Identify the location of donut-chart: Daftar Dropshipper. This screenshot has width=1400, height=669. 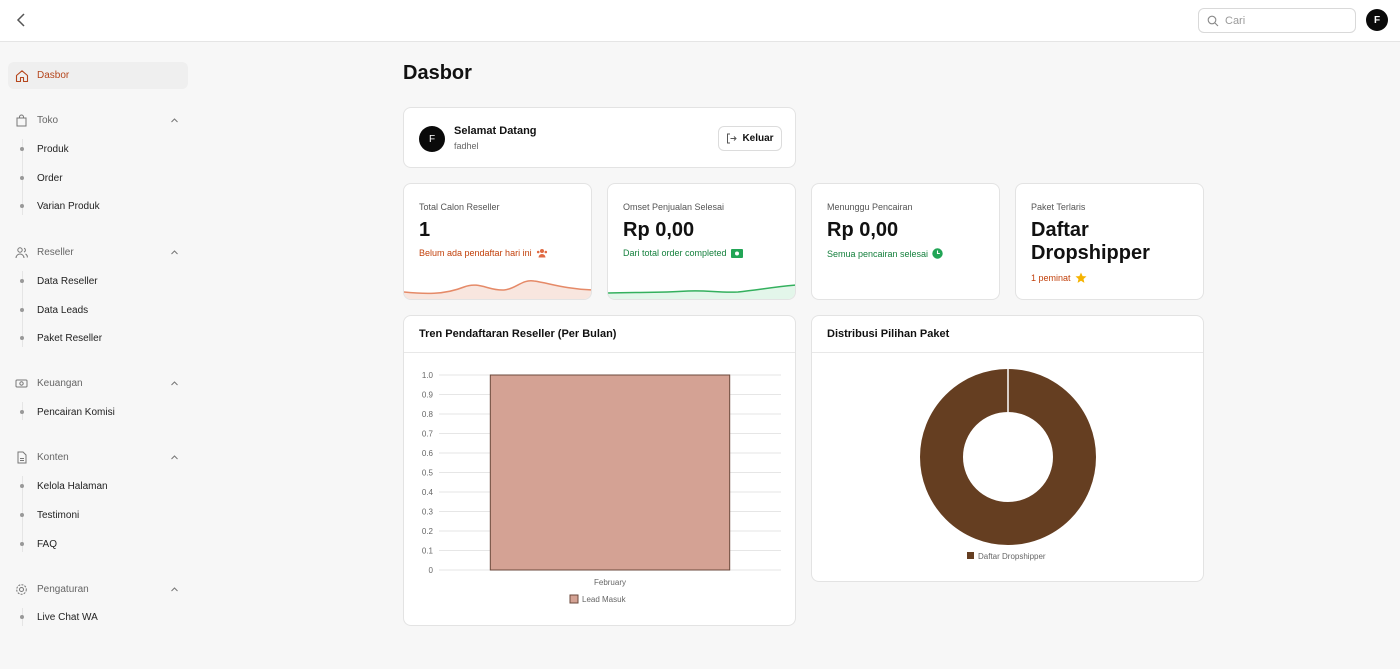
(1008, 465).